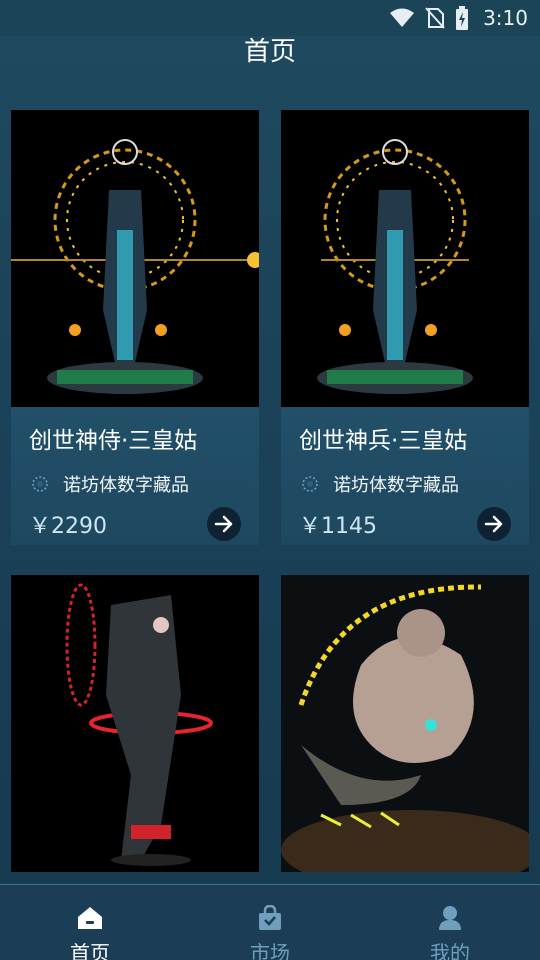  Describe the element at coordinates (383, 441) in the screenshot. I see `product-title: 创世神兵·三皇姑` at that location.